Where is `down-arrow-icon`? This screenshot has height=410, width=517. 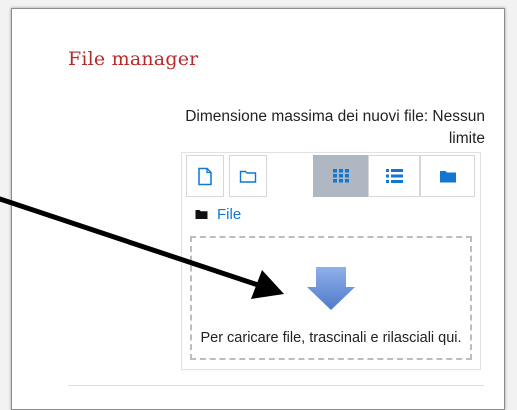 down-arrow-icon is located at coordinates (331, 288).